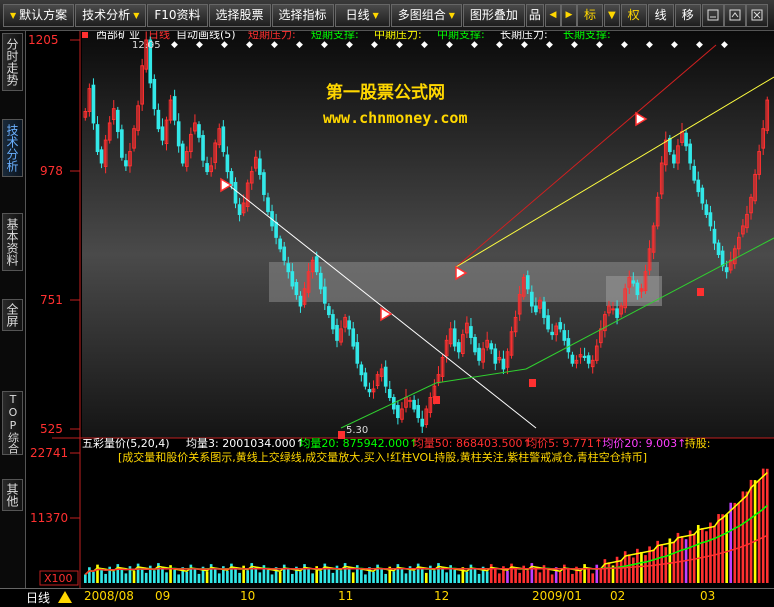  I want to click on tab-other: 其他, so click(12, 495).